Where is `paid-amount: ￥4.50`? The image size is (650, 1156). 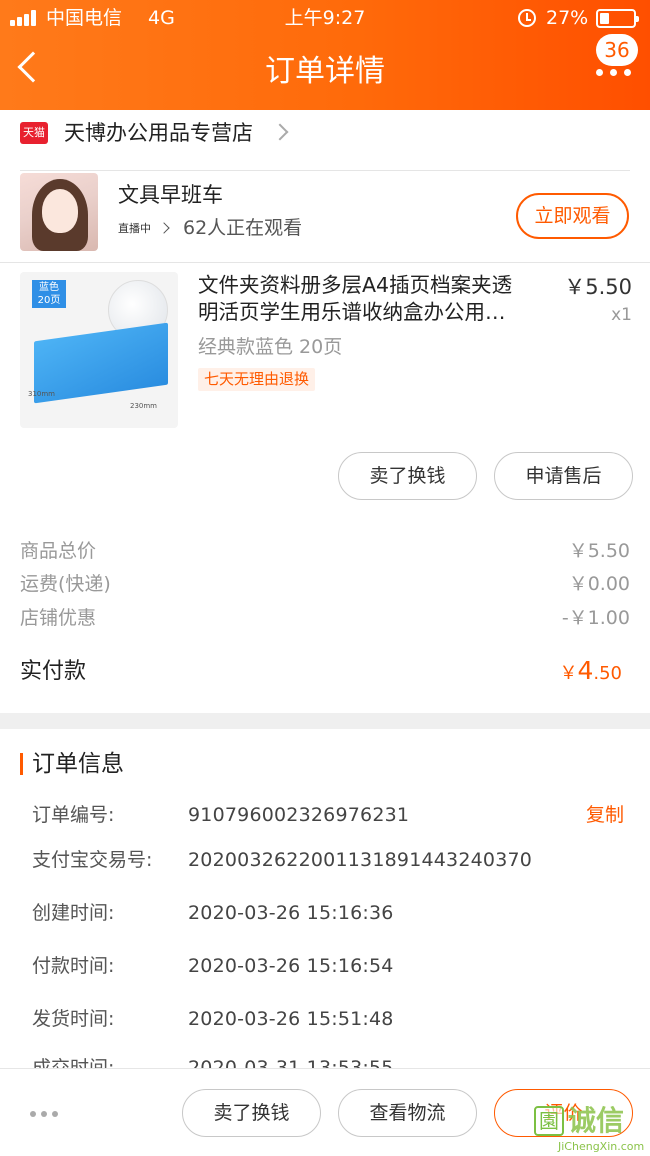
paid-amount: ￥4.50 is located at coordinates (590, 672).